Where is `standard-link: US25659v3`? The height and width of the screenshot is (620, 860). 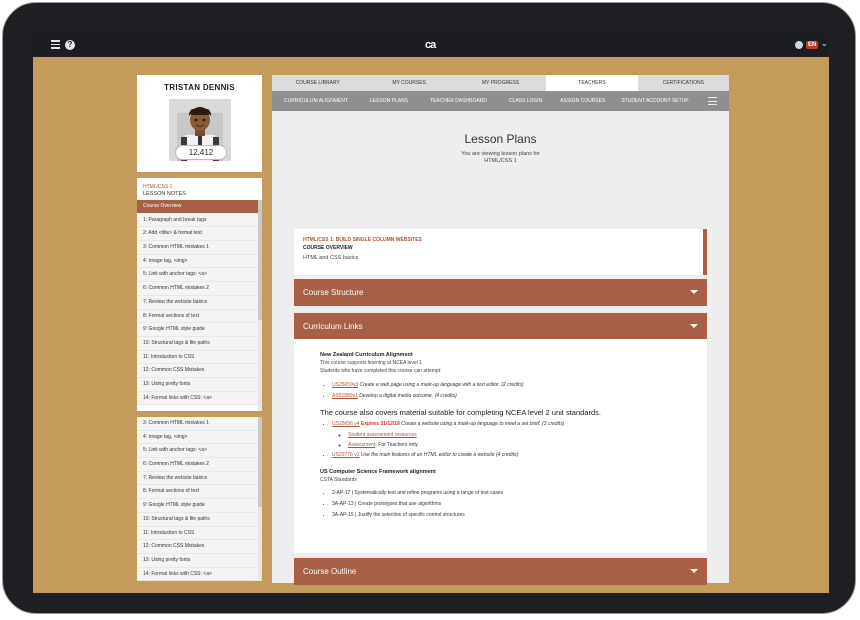 standard-link: US25659v3 is located at coordinates (345, 385).